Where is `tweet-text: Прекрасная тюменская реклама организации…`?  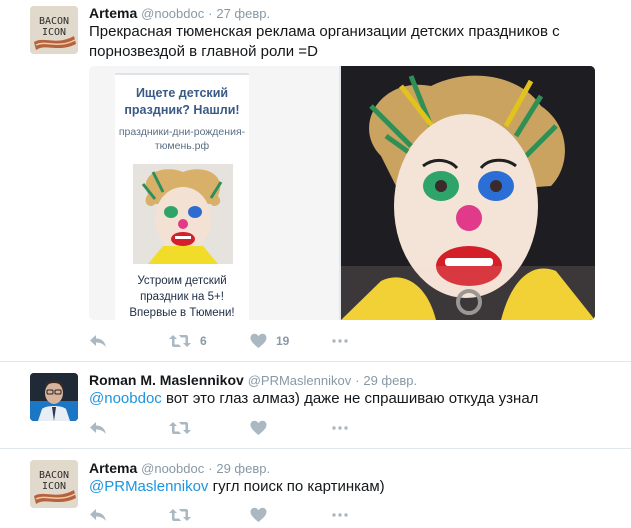 tweet-text: Прекрасная тюменская реклама организации… is located at coordinates (324, 41).